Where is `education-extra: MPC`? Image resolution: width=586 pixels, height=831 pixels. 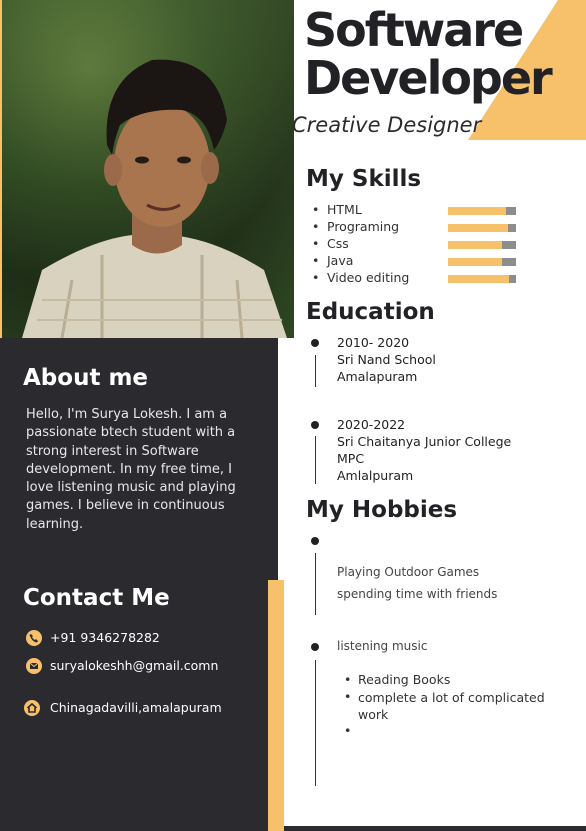
education-extra: MPC is located at coordinates (351, 458).